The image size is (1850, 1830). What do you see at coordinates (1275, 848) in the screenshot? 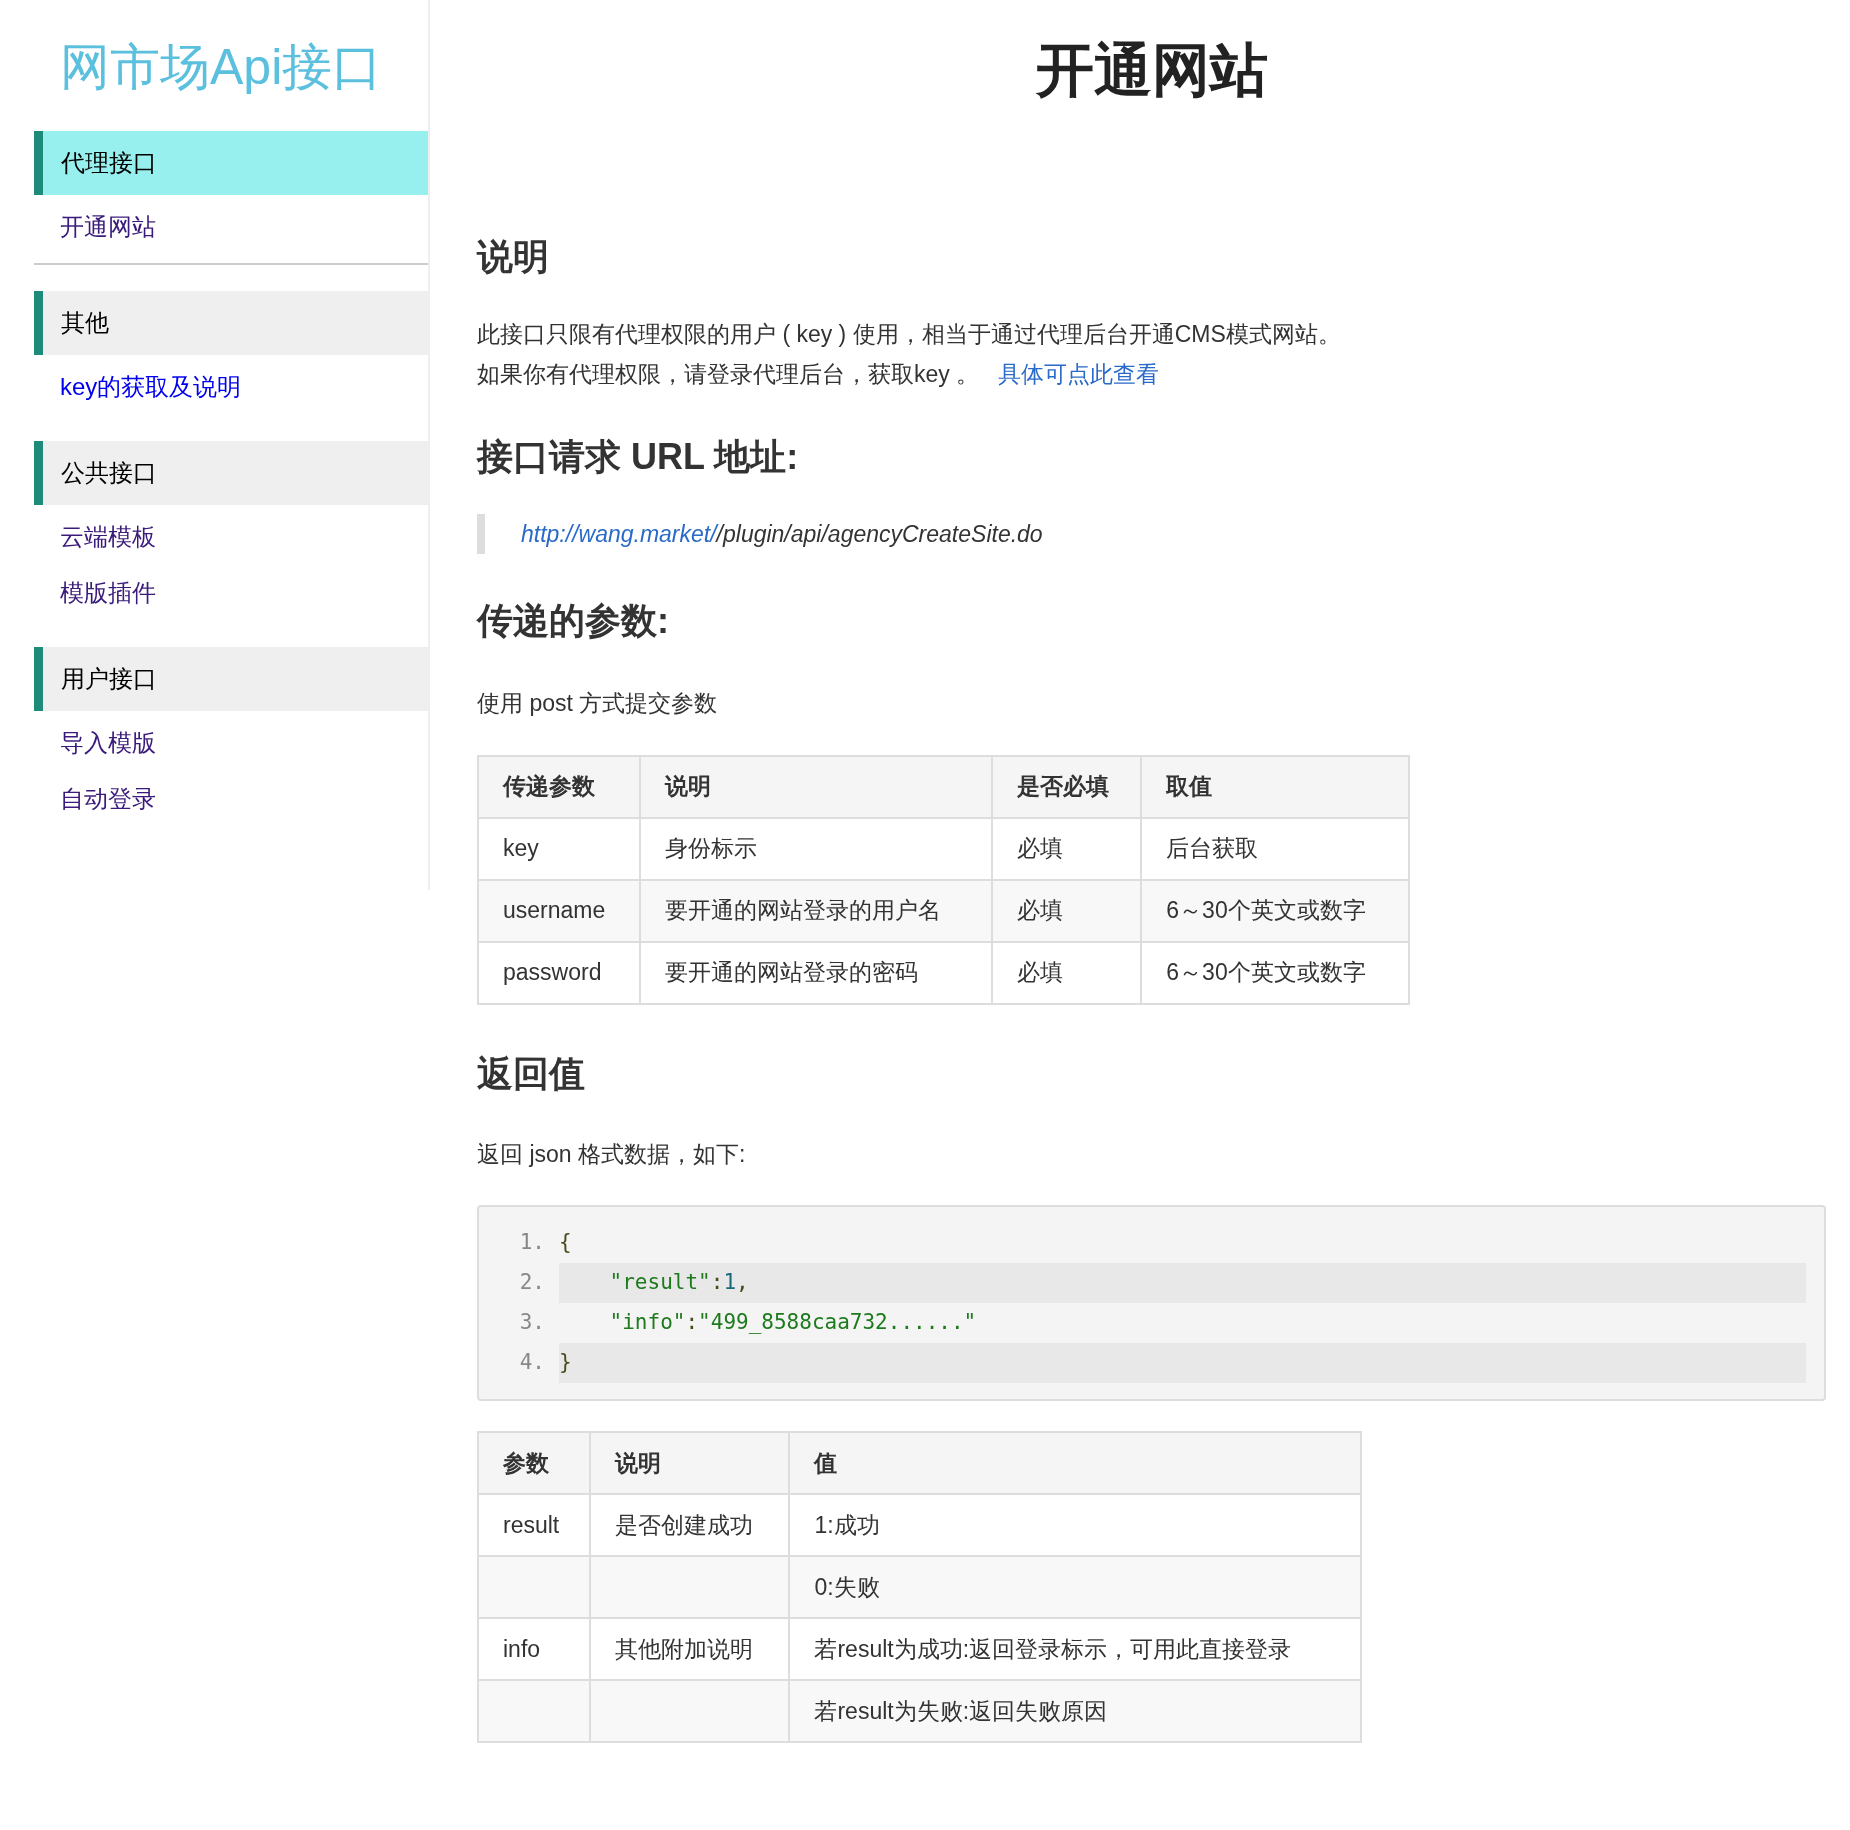
I see `table-cell: 后台获取` at bounding box center [1275, 848].